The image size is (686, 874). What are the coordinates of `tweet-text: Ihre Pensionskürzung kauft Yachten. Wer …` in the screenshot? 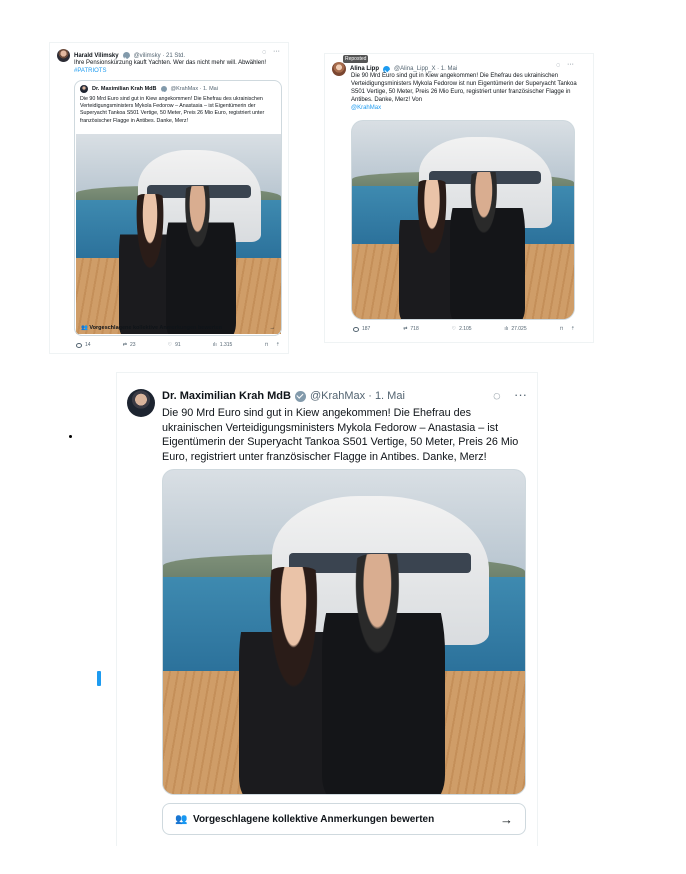 It's located at (180, 67).